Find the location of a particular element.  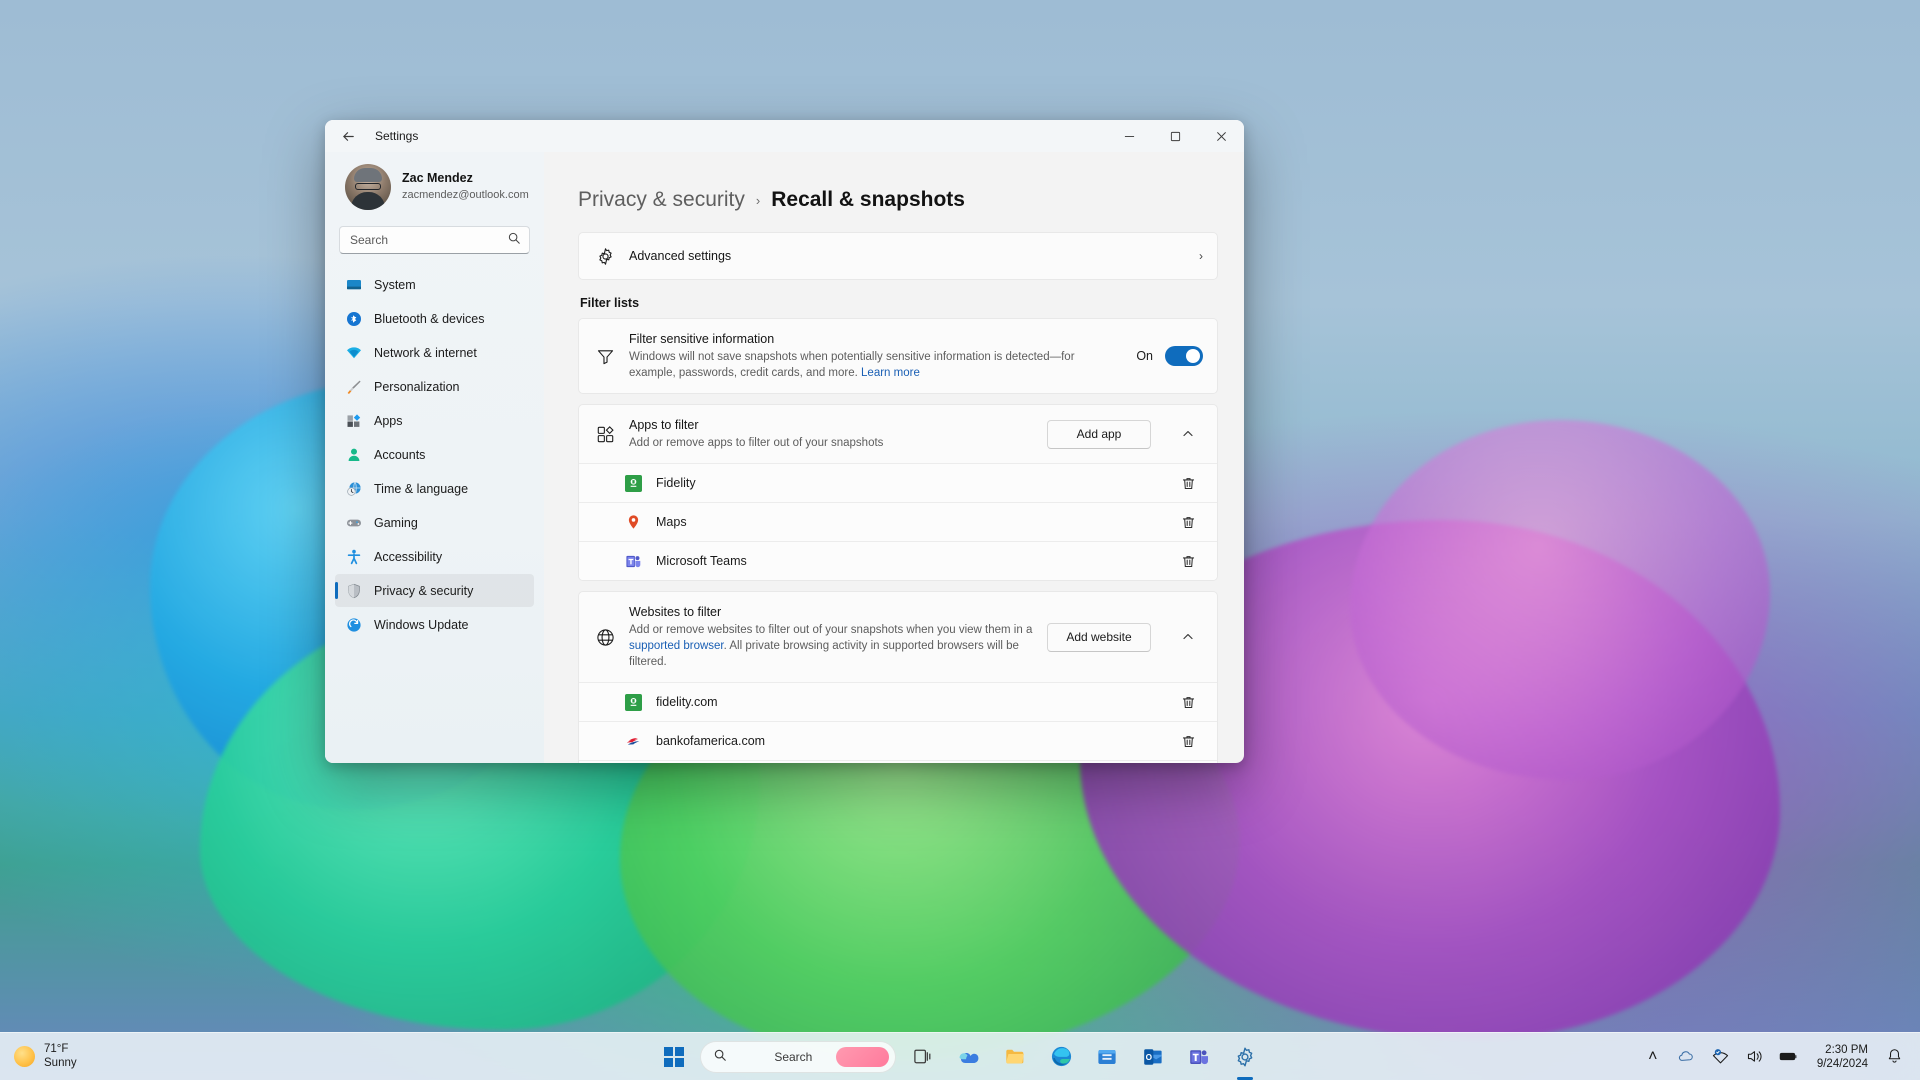

back-arrow-icon is located at coordinates (348, 136).